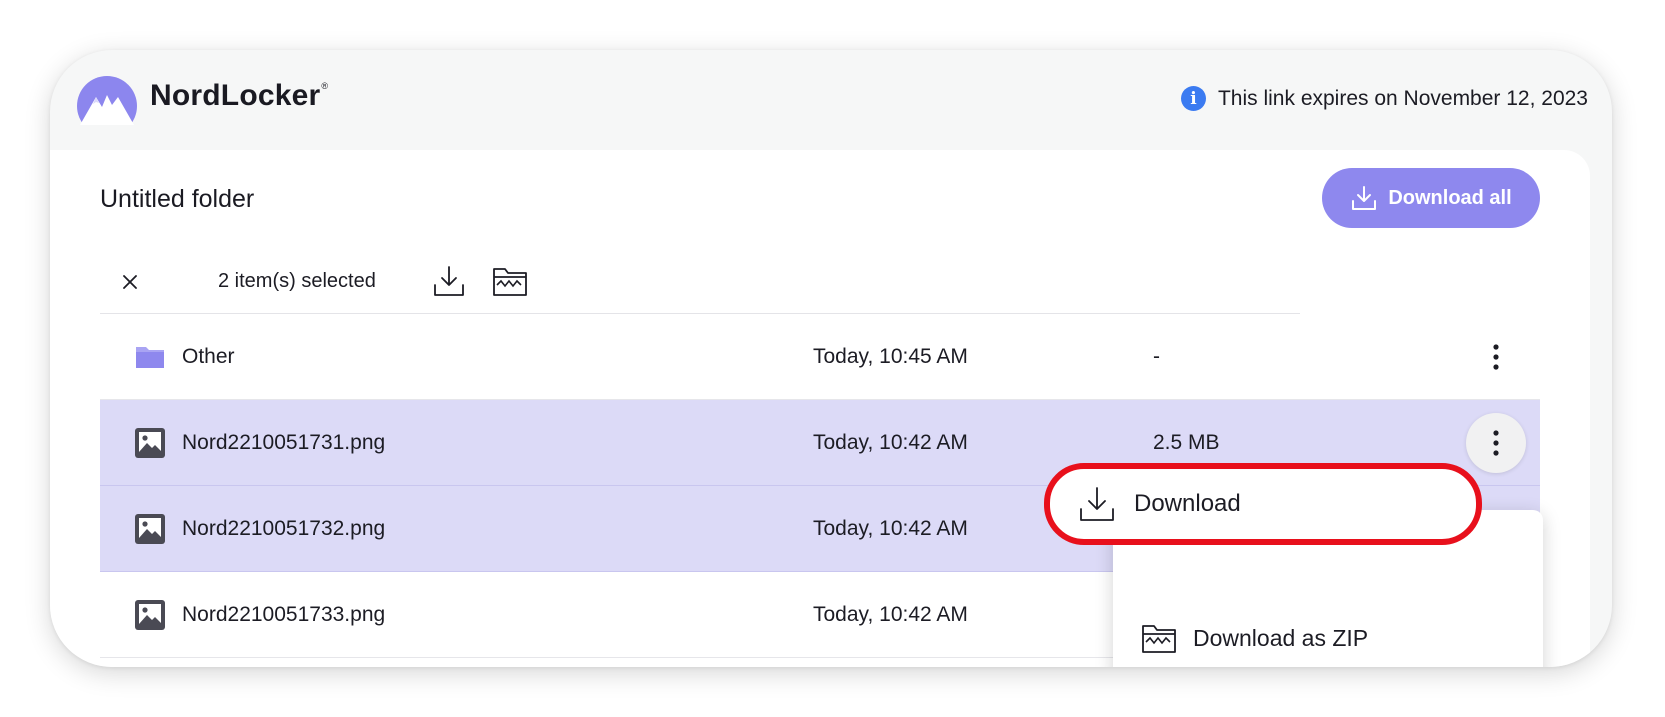 The image size is (1665, 717). I want to click on zip-folder-icon, so click(1159, 639).